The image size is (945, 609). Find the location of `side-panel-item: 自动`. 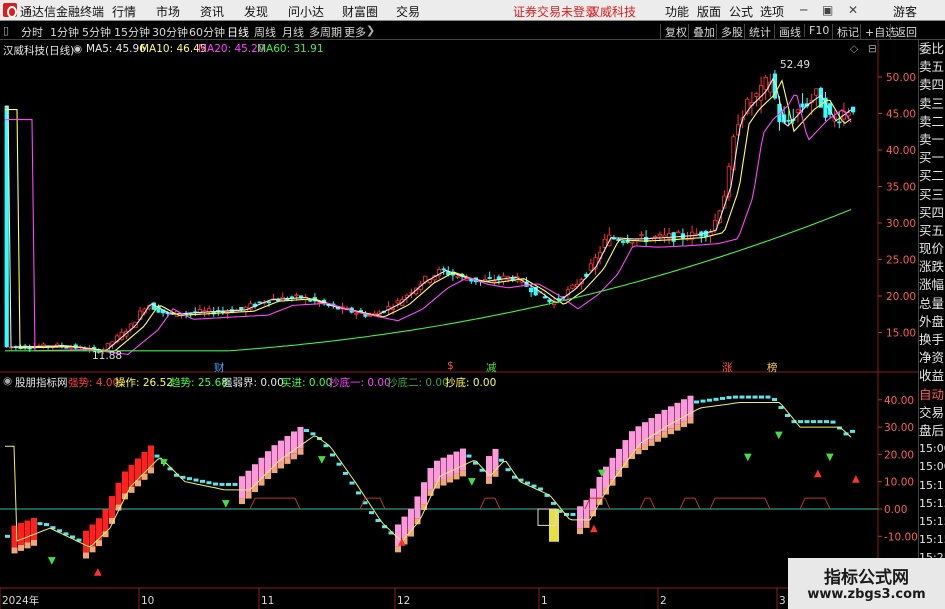

side-panel-item: 自动 is located at coordinates (932, 395).